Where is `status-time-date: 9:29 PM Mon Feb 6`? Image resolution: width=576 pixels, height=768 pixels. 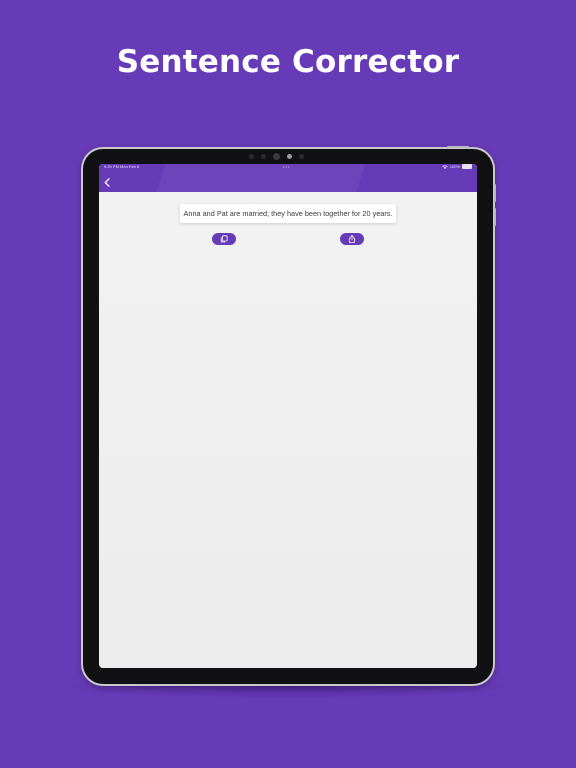 status-time-date: 9:29 PM Mon Feb 6 is located at coordinates (122, 166).